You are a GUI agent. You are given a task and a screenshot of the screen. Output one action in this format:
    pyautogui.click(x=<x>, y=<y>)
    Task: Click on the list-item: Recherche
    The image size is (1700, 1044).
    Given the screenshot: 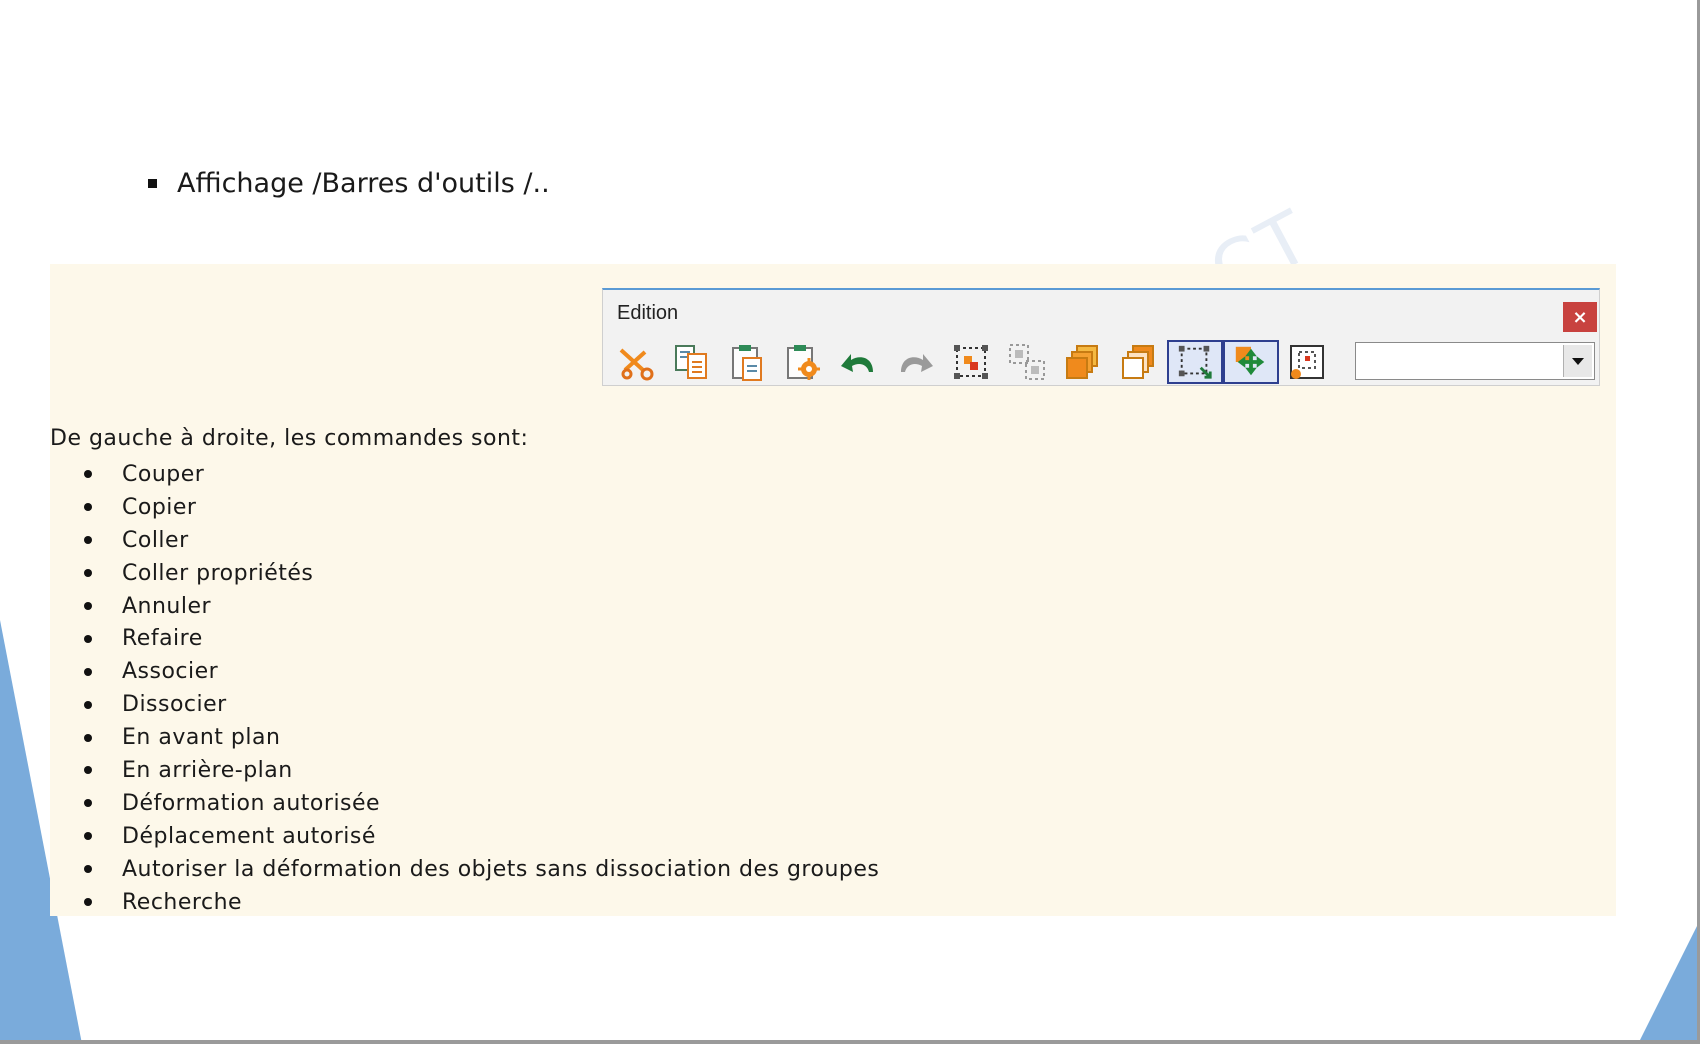 What is the action you would take?
    pyautogui.click(x=481, y=902)
    